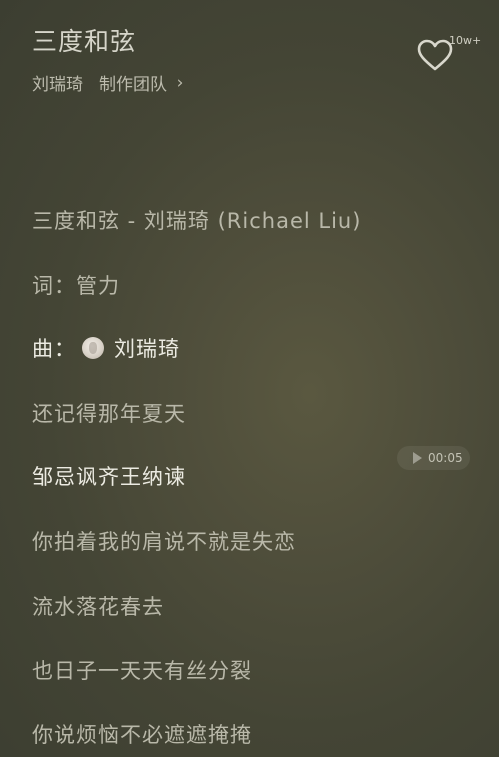 The image size is (499, 757). Describe the element at coordinates (180, 82) in the screenshot. I see `chevron-right-icon: ›` at that location.